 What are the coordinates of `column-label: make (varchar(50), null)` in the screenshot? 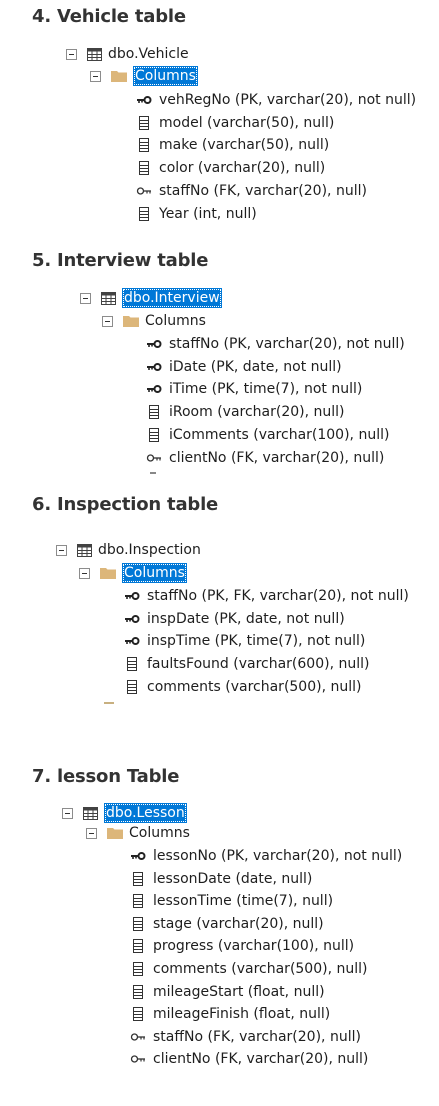 It's located at (244, 145).